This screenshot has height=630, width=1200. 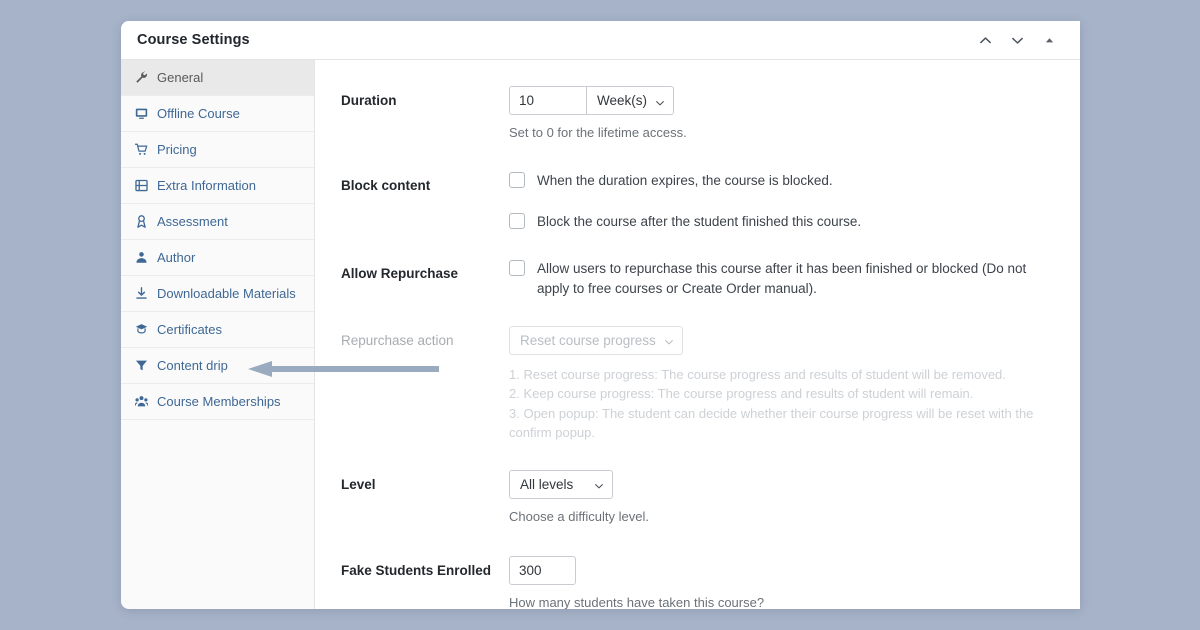 What do you see at coordinates (141, 330) in the screenshot?
I see `certificate-icon` at bounding box center [141, 330].